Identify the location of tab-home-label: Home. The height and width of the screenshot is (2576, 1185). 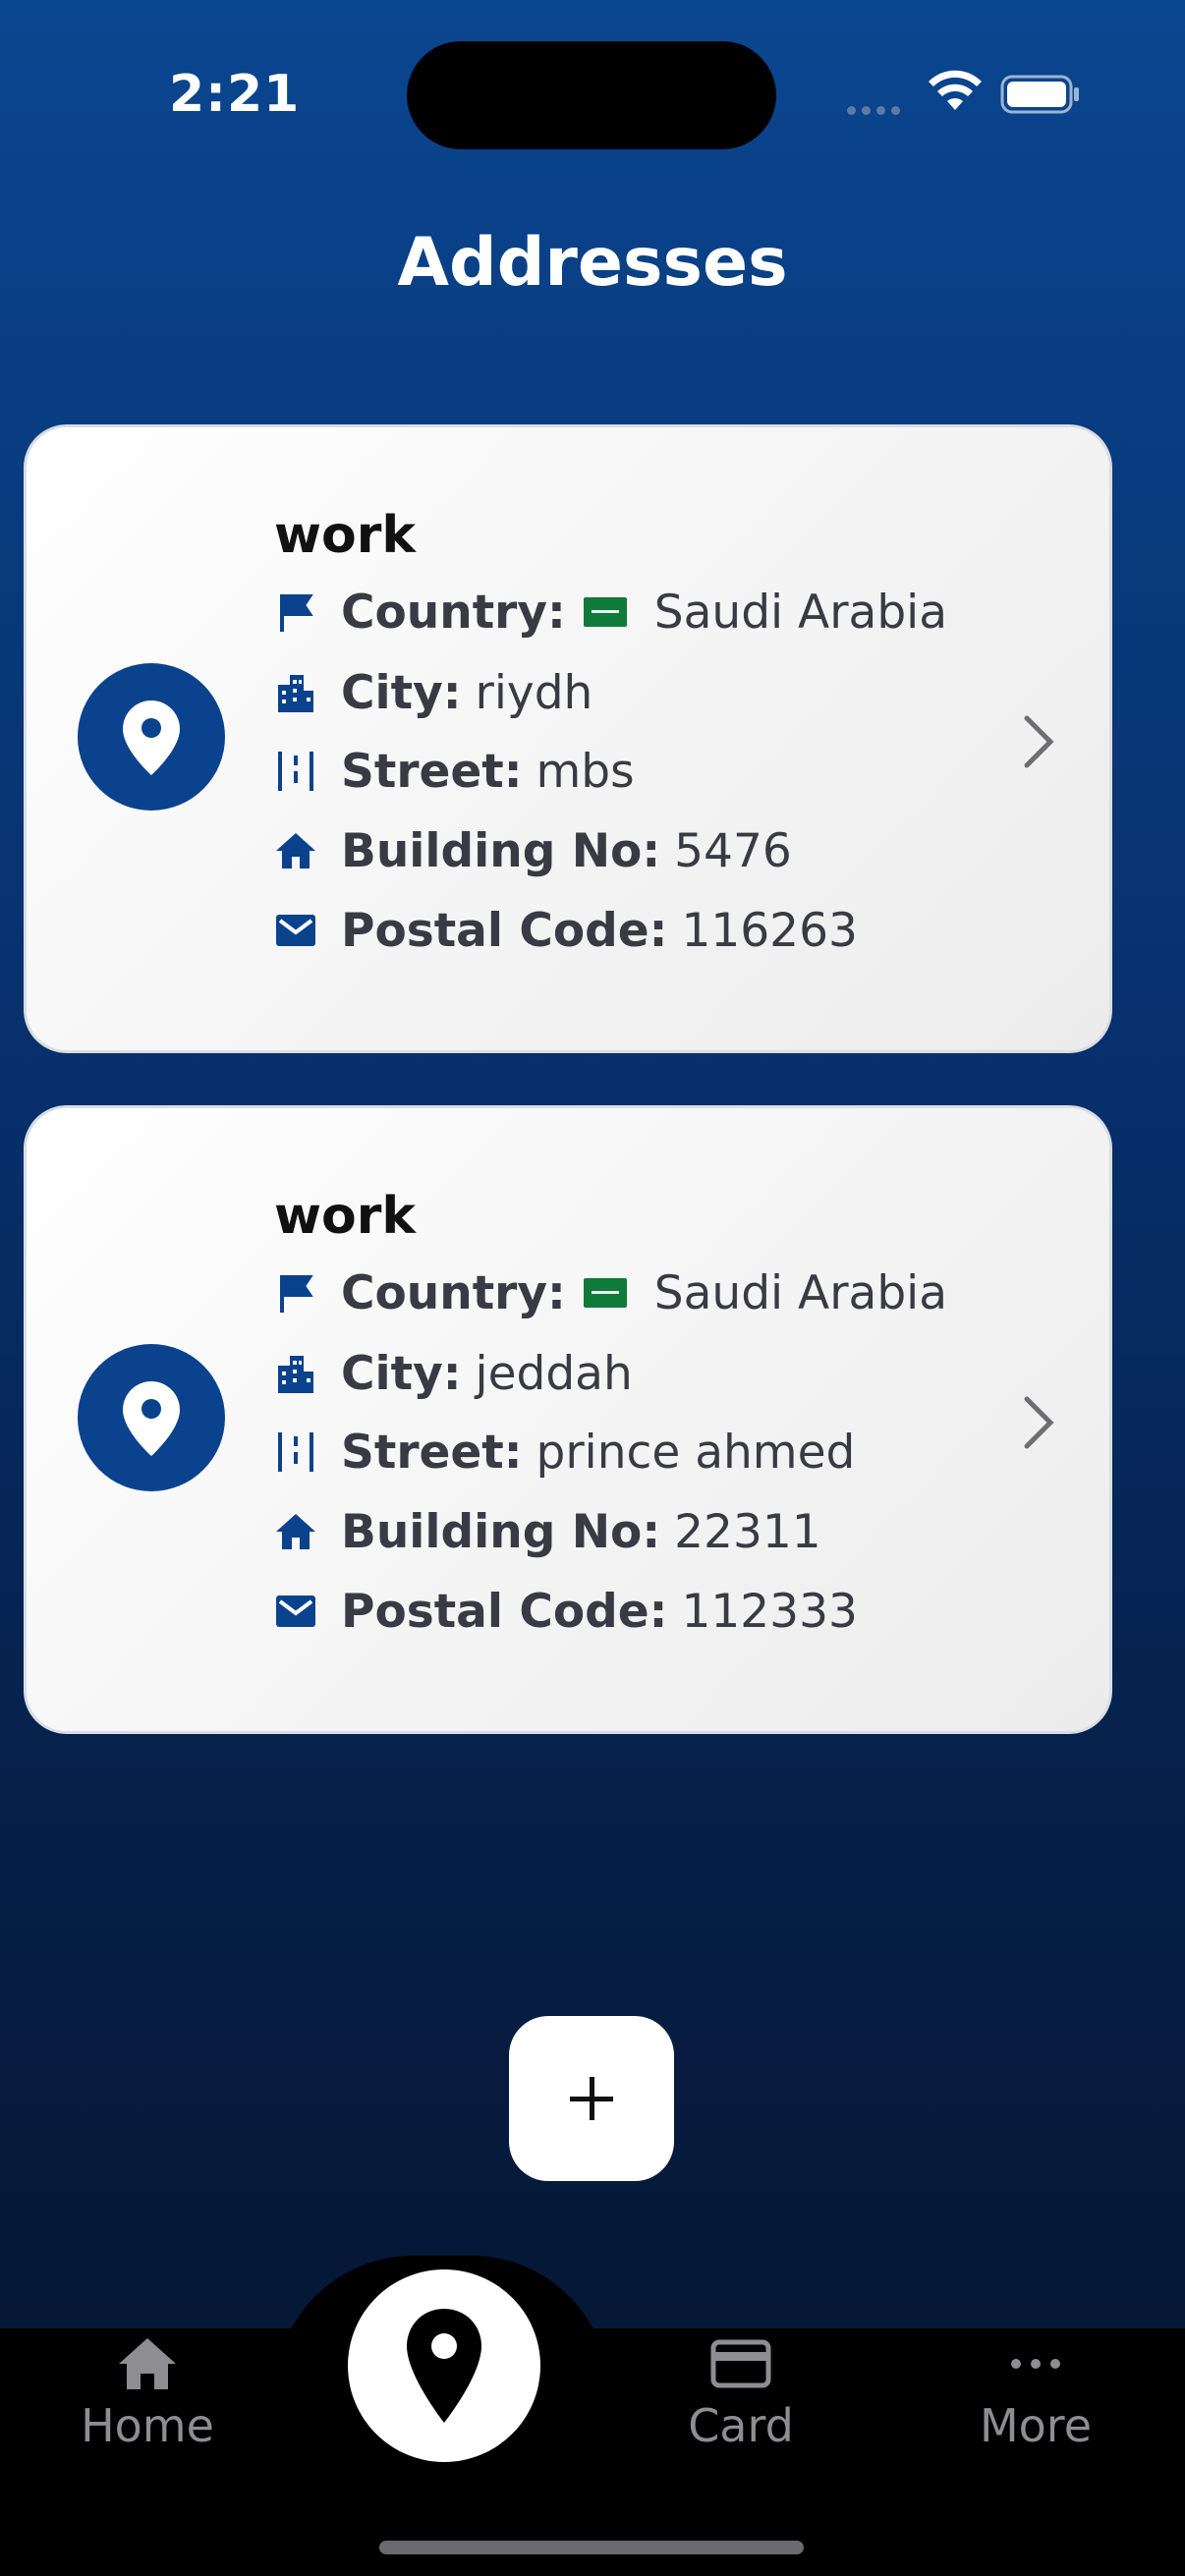
(148, 2425).